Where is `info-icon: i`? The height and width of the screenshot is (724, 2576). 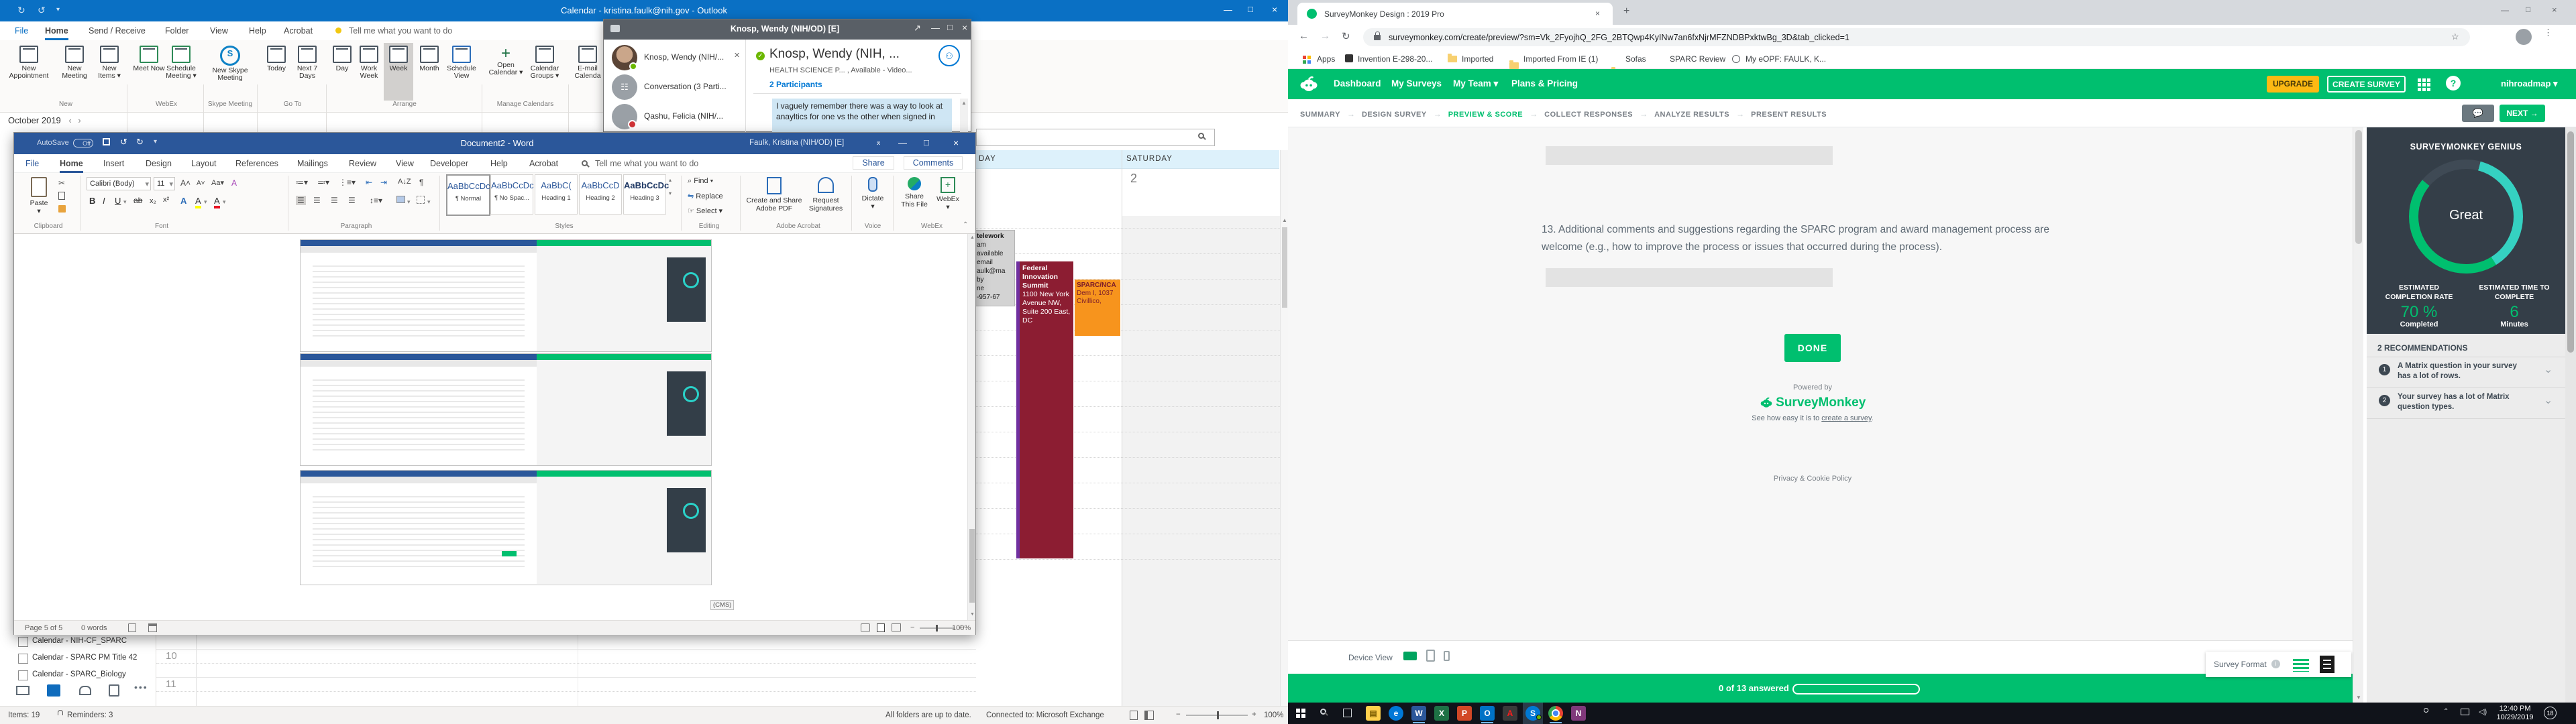
info-icon: i is located at coordinates (2275, 664).